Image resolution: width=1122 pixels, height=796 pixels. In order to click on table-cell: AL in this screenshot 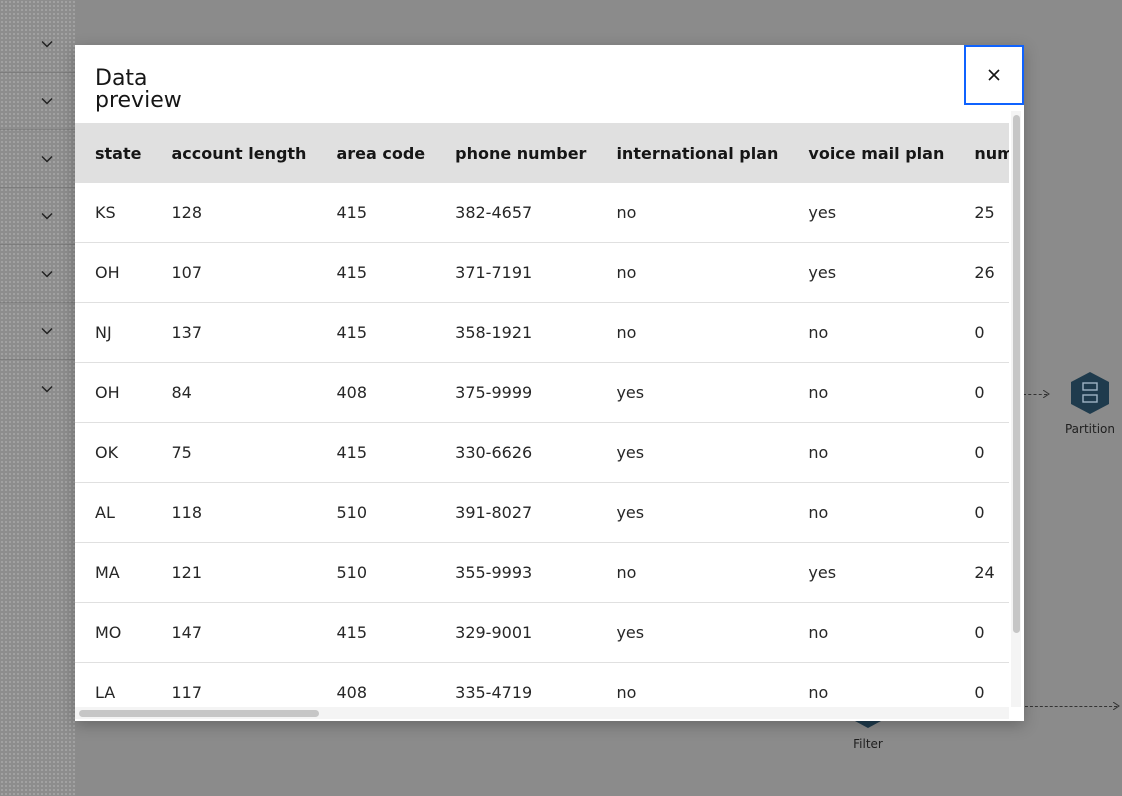, I will do `click(113, 512)`.